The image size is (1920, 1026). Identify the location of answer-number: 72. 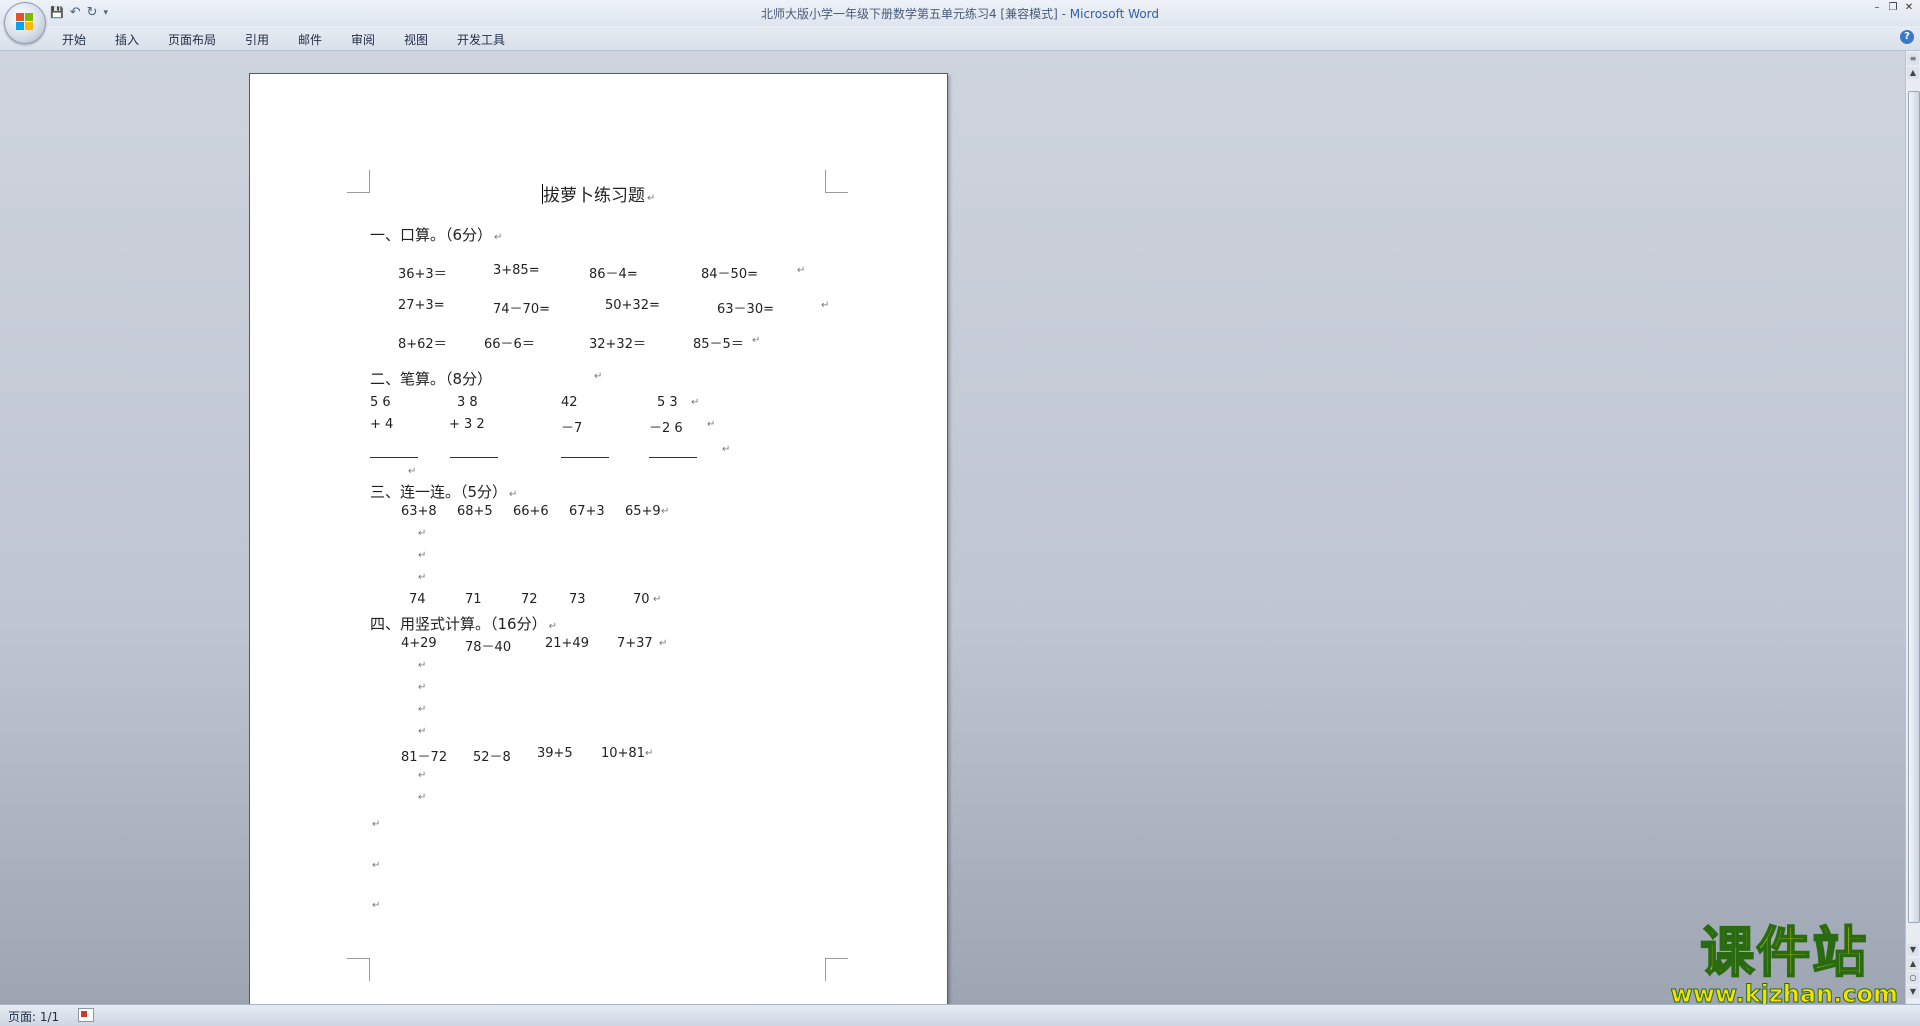
(529, 599).